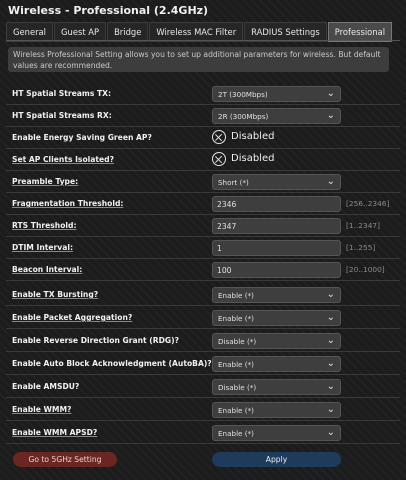 Image resolution: width=406 pixels, height=480 pixels. What do you see at coordinates (203, 270) in the screenshot?
I see `setting-row-beacon: Beacon Interval: 100 [20..1000]` at bounding box center [203, 270].